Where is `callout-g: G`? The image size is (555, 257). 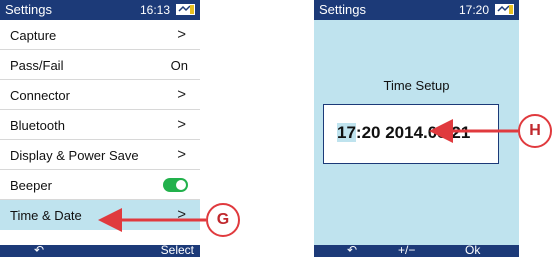
callout-g: G is located at coordinates (223, 220).